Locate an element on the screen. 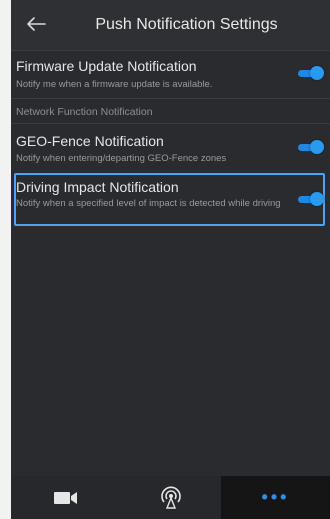 This screenshot has height=519, width=330. bottom-navigation: ••• is located at coordinates (170, 497).